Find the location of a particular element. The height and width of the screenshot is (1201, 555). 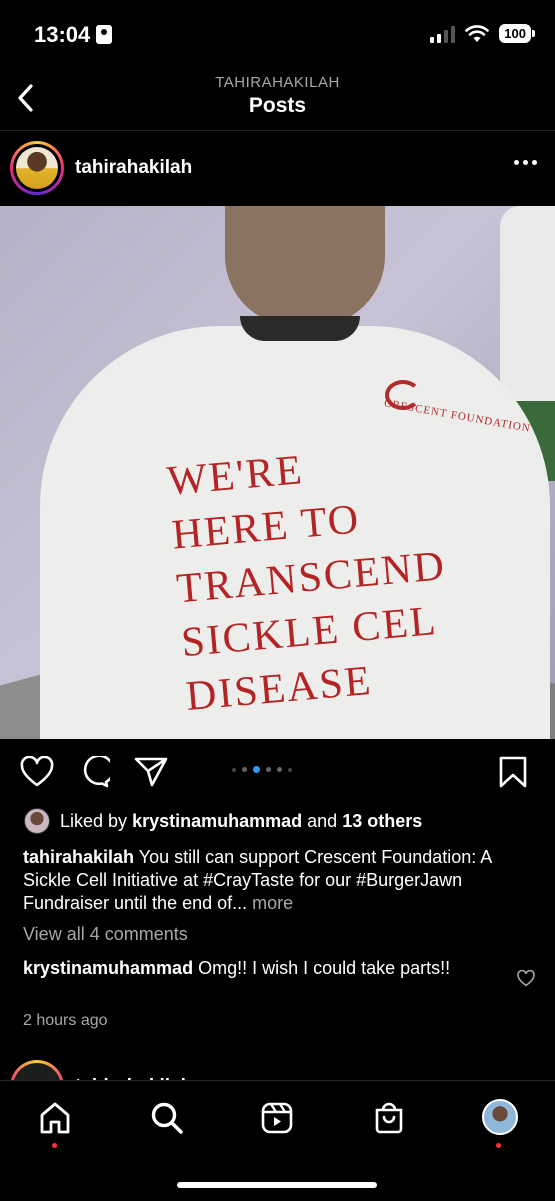

avatar-image is located at coordinates (37, 168).